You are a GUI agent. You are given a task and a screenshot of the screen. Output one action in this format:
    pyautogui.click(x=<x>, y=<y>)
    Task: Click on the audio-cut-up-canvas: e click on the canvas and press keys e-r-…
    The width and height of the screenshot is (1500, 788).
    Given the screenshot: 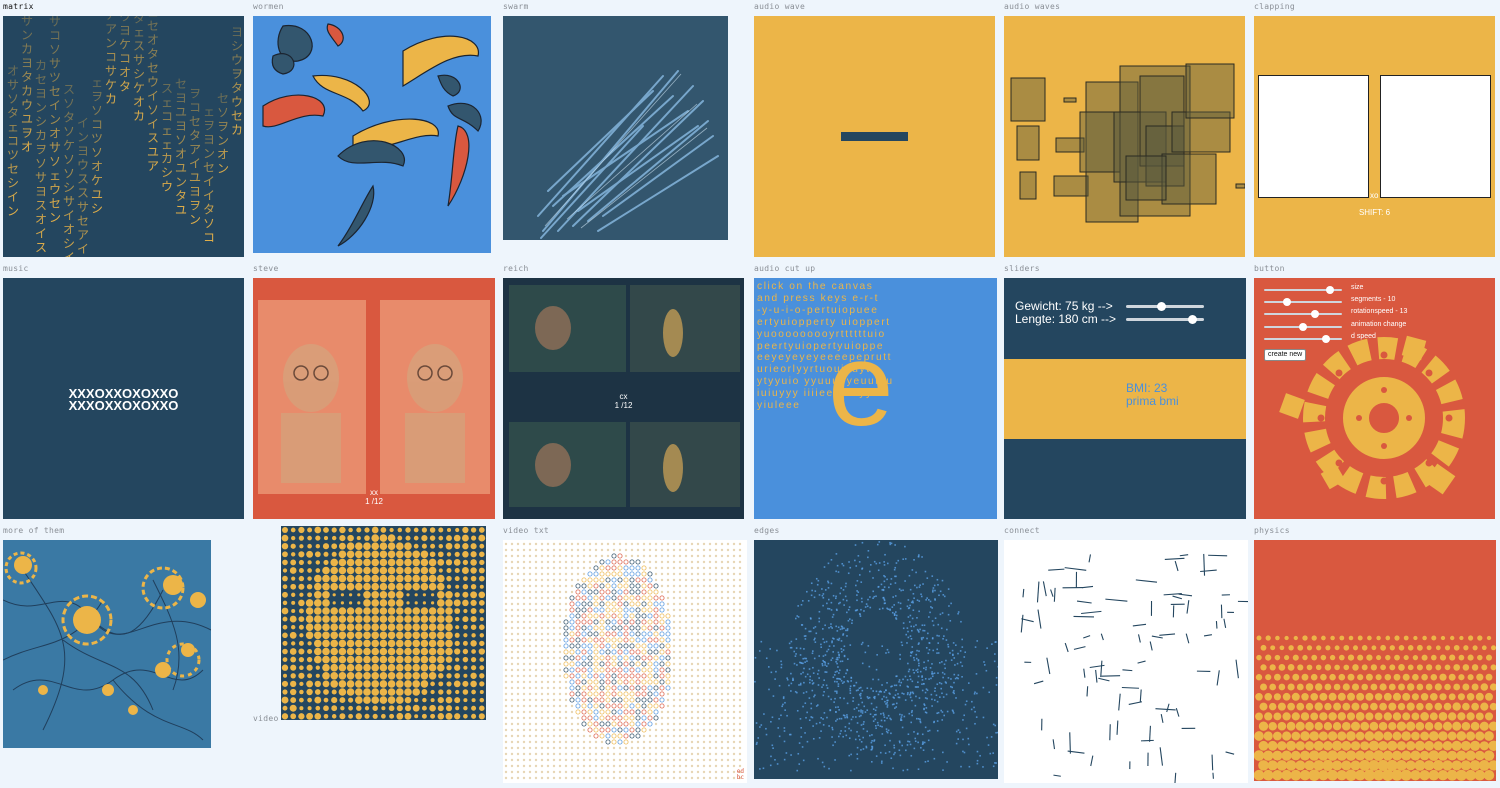 What is the action you would take?
    pyautogui.click(x=875, y=398)
    